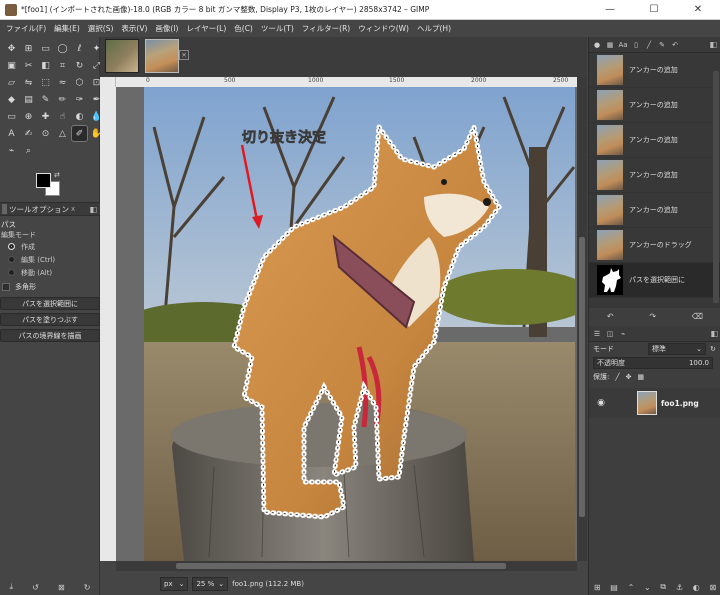 The width and height of the screenshot is (720, 595). What do you see at coordinates (12, 587) in the screenshot?
I see `save-options-icon: ⤓` at bounding box center [12, 587].